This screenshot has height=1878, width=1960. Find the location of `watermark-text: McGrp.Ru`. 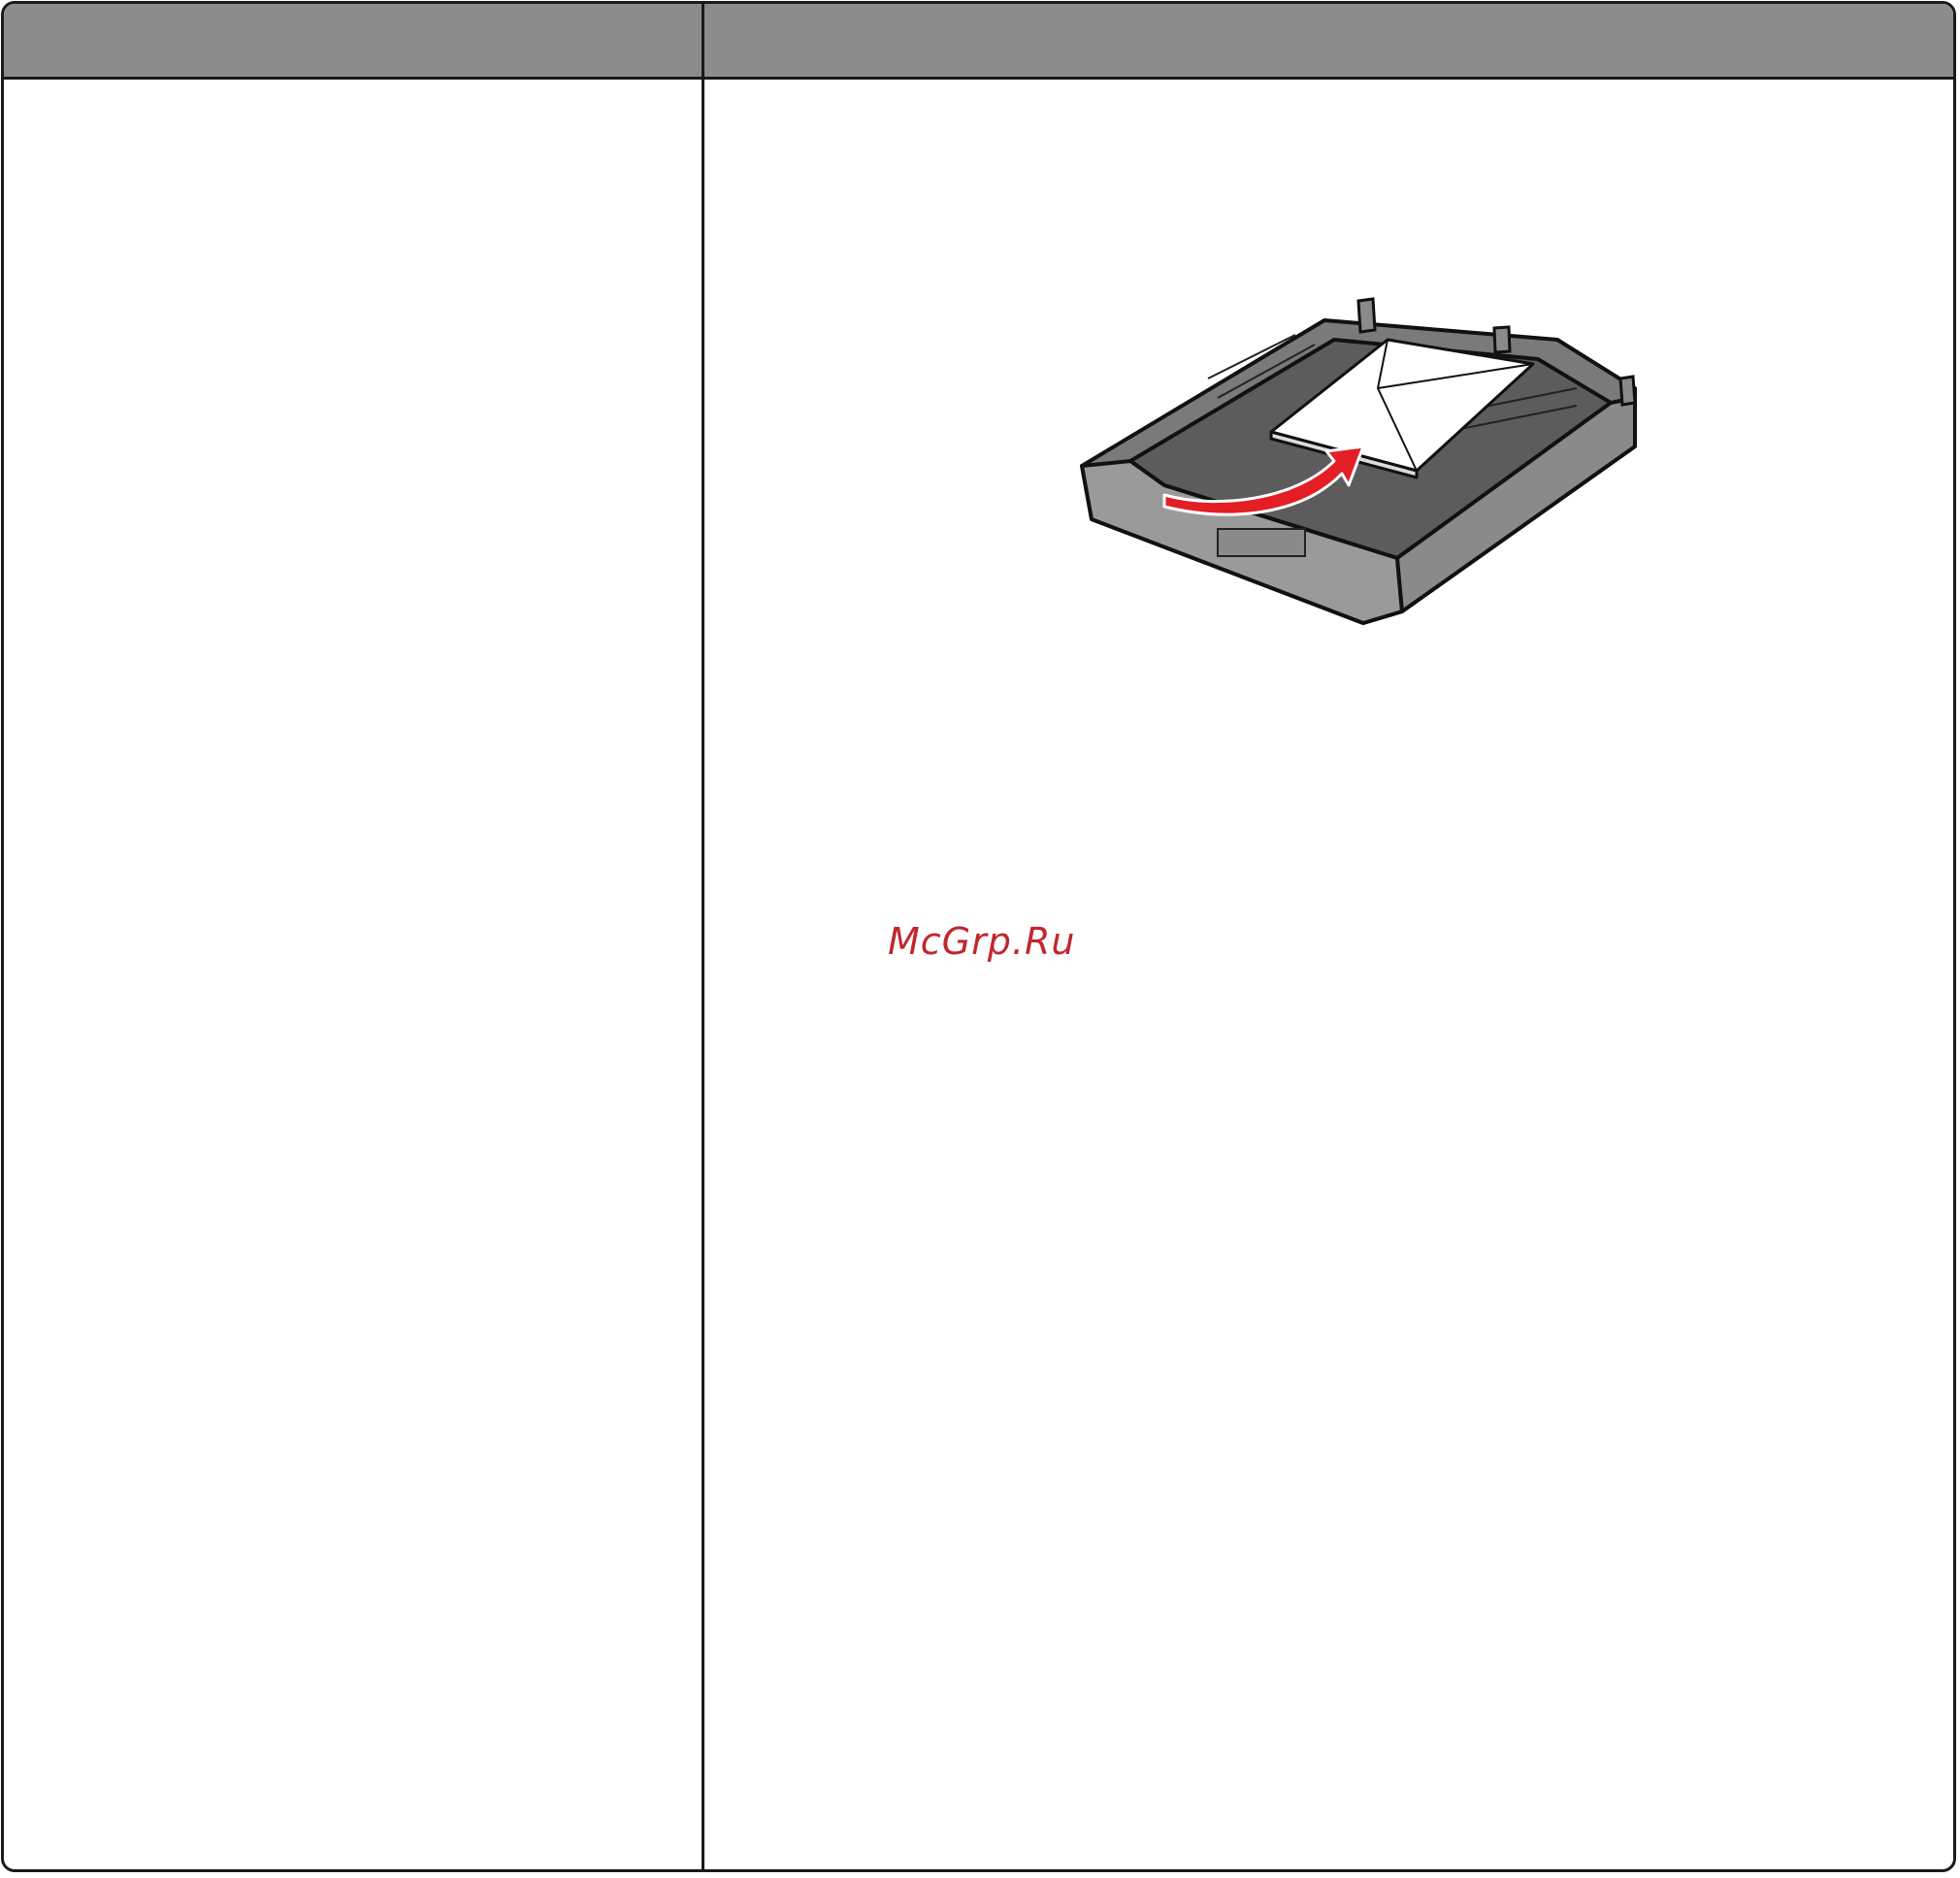

watermark-text: McGrp.Ru is located at coordinates (982, 941).